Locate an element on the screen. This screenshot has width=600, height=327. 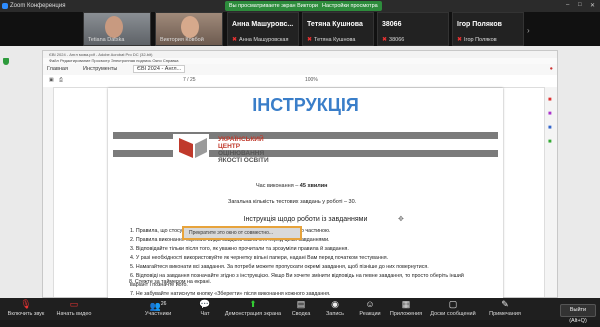
participants-icon: 👥26 is located at coordinates (158, 306).